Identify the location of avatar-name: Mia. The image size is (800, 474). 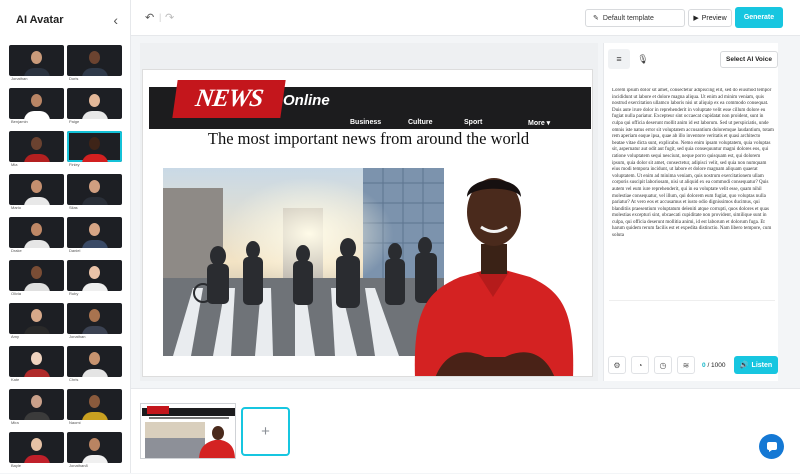
(14, 164).